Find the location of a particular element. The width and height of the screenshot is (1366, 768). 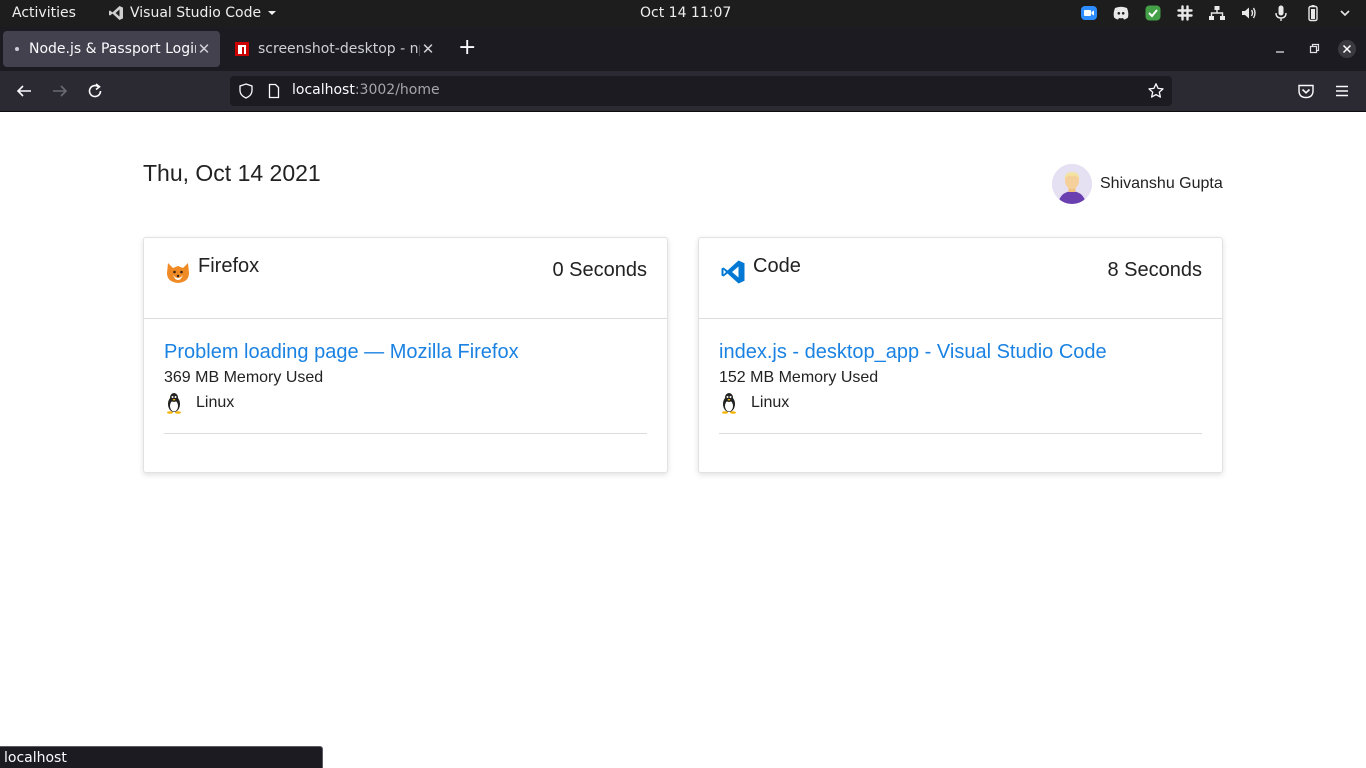

url-path: :3002/home is located at coordinates (397, 90).